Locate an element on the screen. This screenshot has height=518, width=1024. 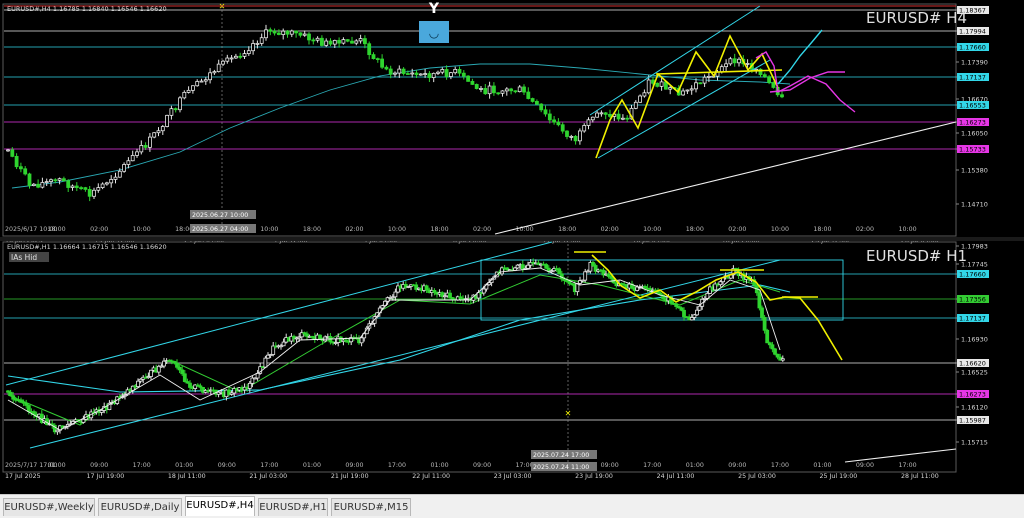
h1-level-tag-label: 1.15987 is located at coordinates (972, 421).